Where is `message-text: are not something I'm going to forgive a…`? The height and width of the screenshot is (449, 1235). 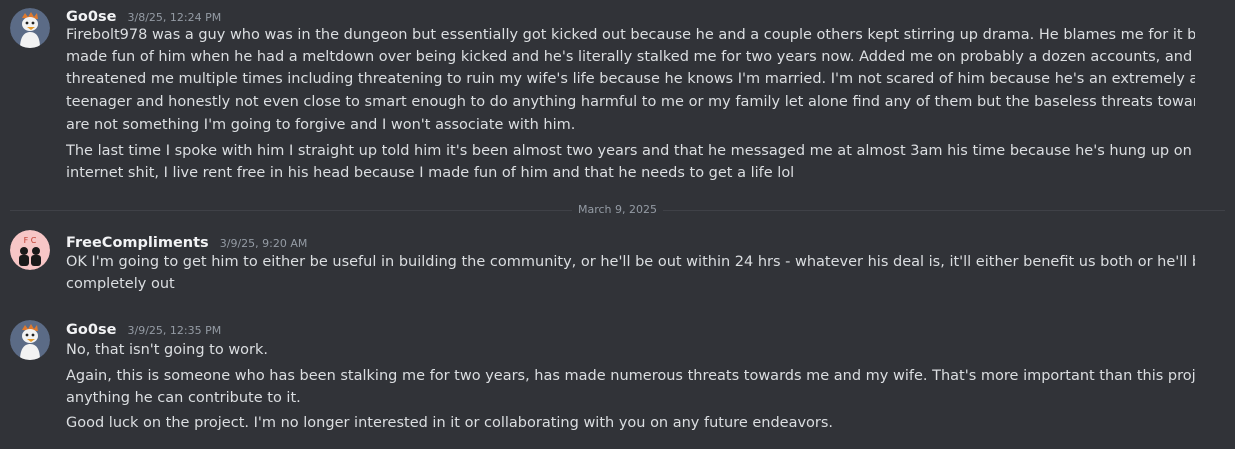 message-text: are not something I'm going to forgive a… is located at coordinates (321, 125).